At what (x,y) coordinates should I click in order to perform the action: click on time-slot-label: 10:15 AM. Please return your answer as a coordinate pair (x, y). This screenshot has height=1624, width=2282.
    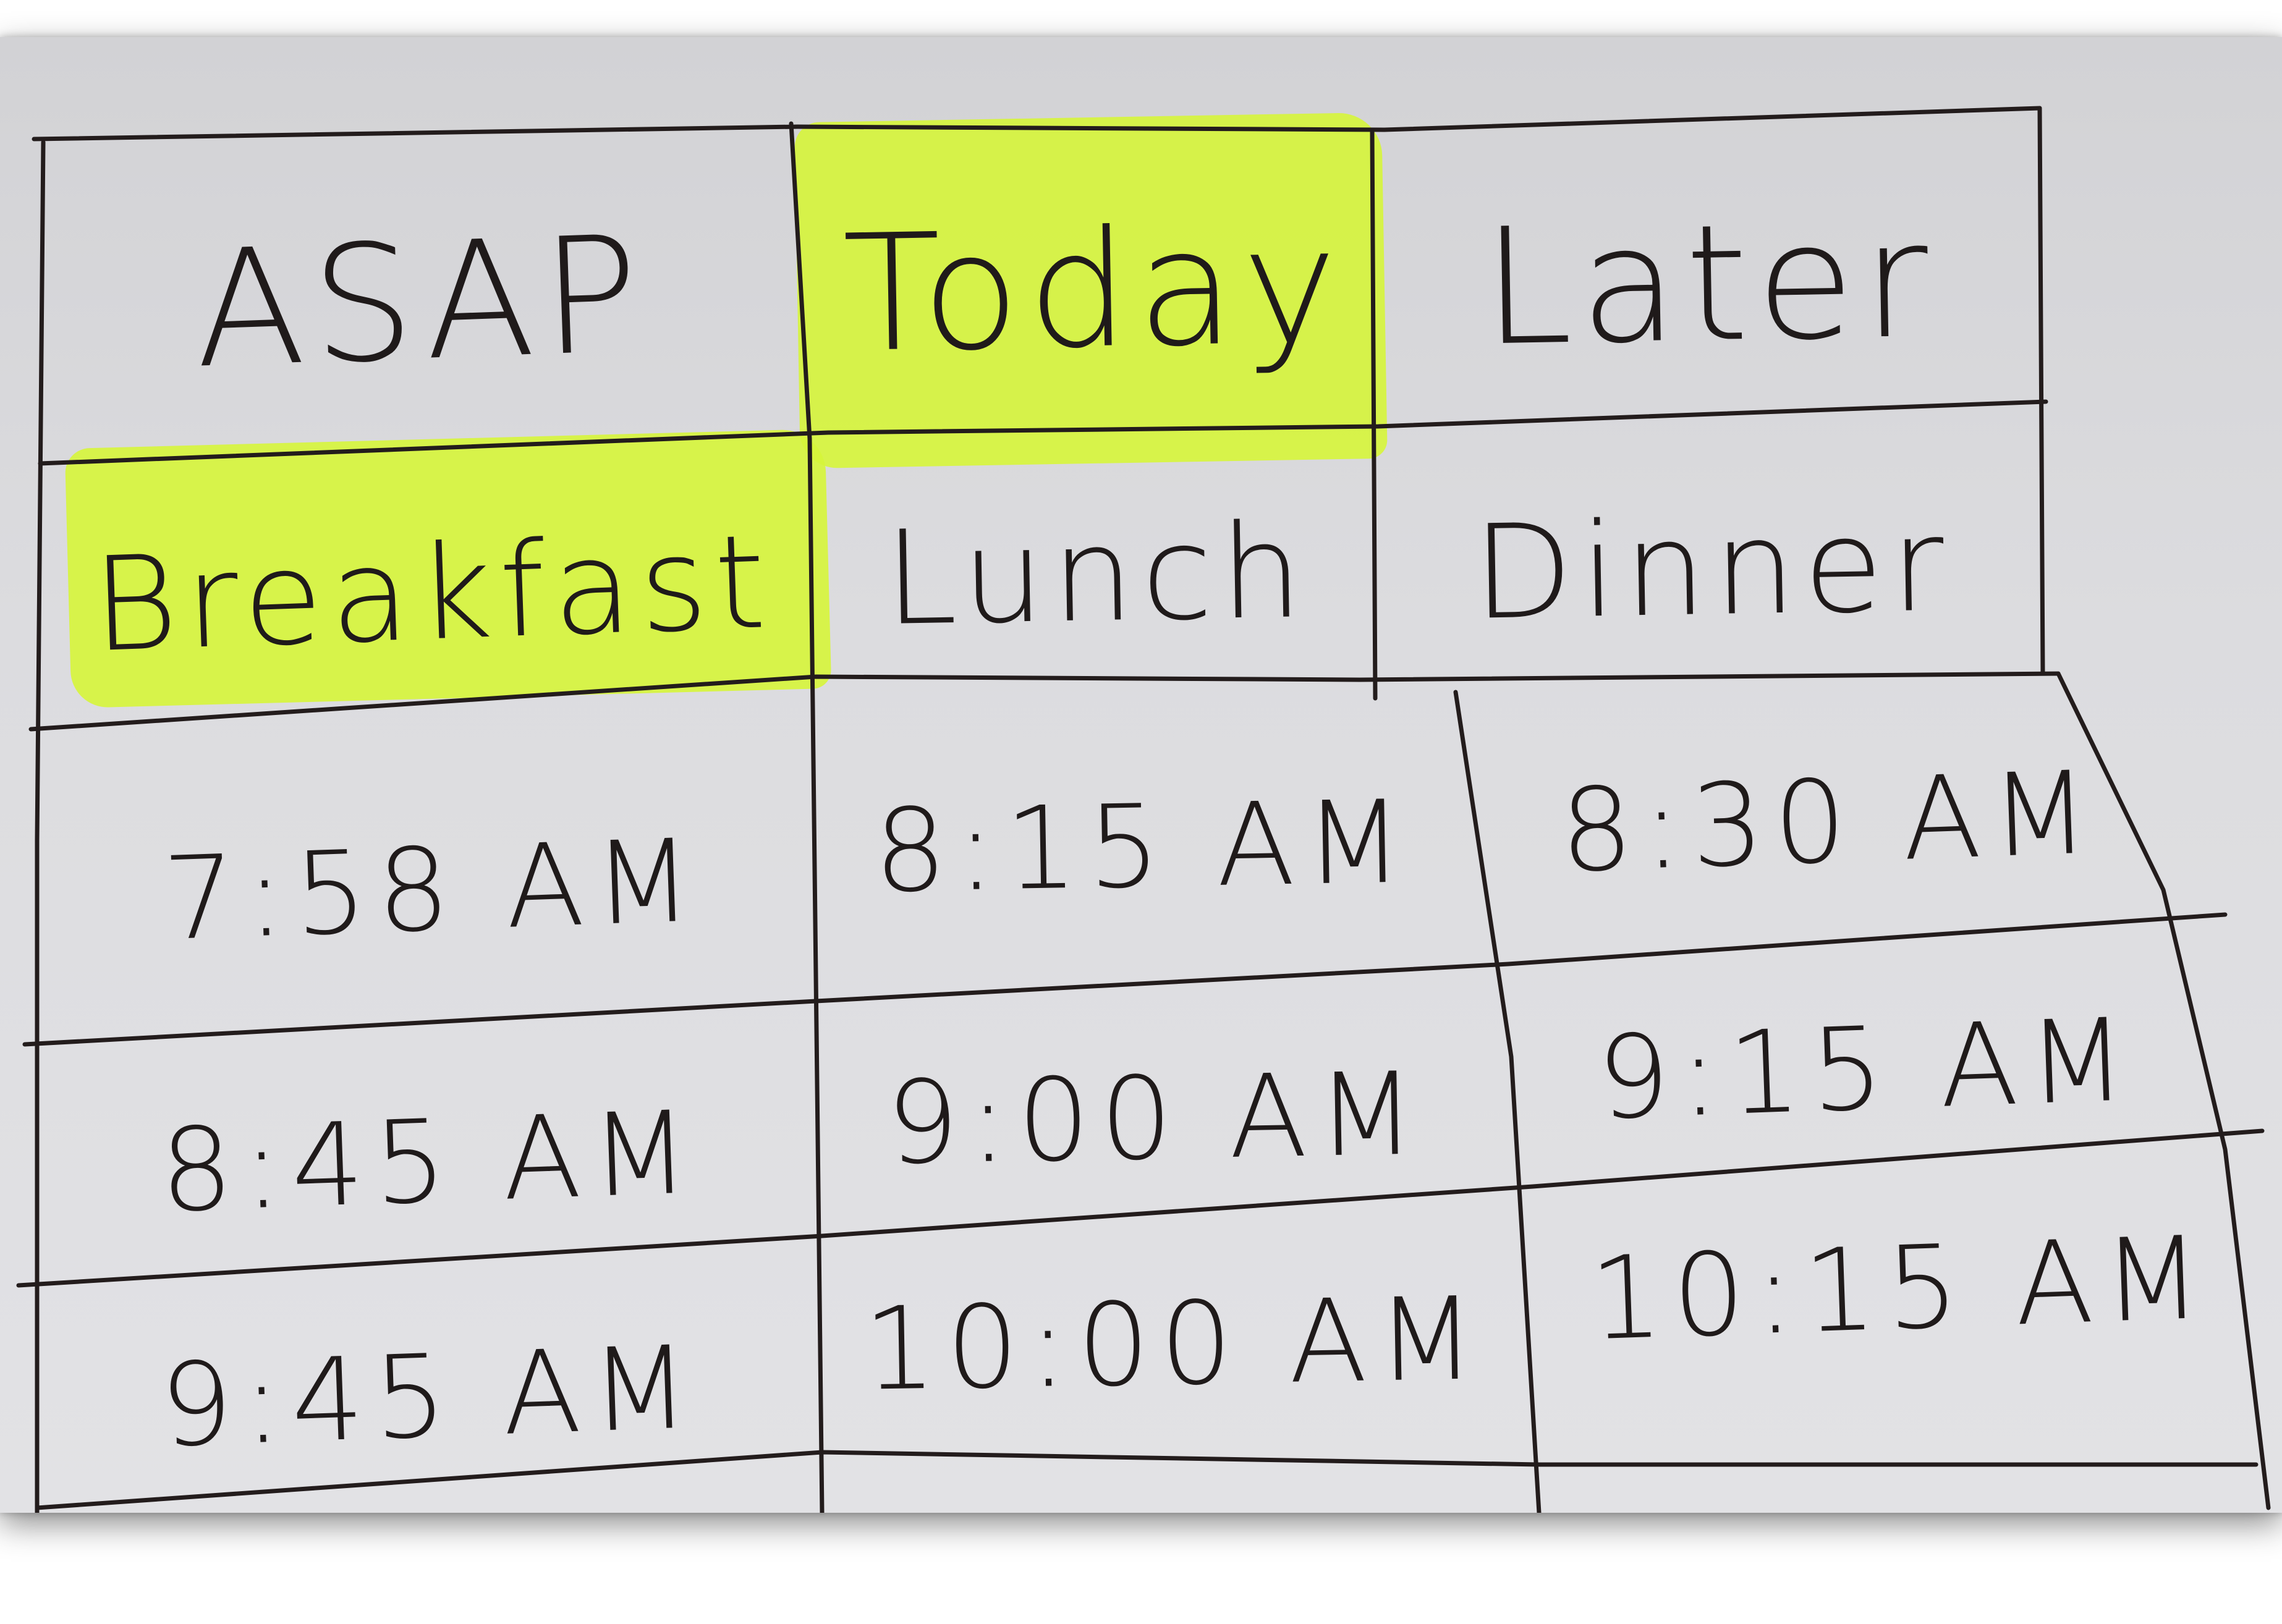
    Looking at the image, I should click on (1900, 1288).